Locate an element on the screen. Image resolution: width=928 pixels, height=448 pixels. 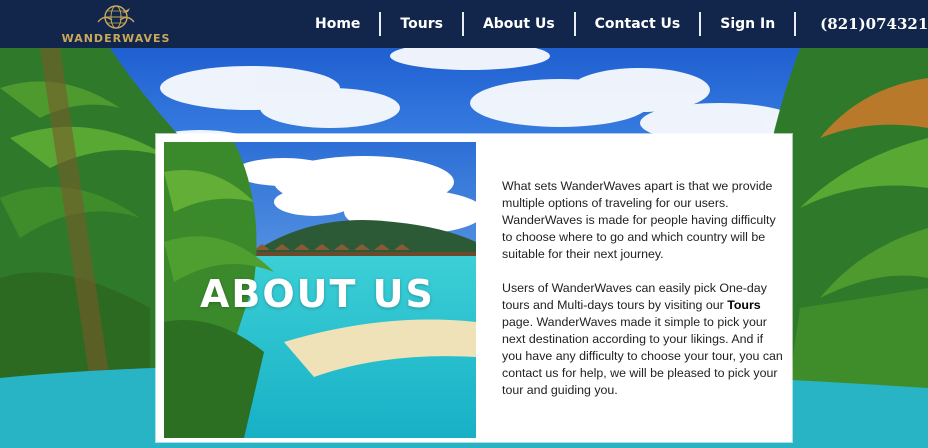
nav-home: Home is located at coordinates (337, 24).